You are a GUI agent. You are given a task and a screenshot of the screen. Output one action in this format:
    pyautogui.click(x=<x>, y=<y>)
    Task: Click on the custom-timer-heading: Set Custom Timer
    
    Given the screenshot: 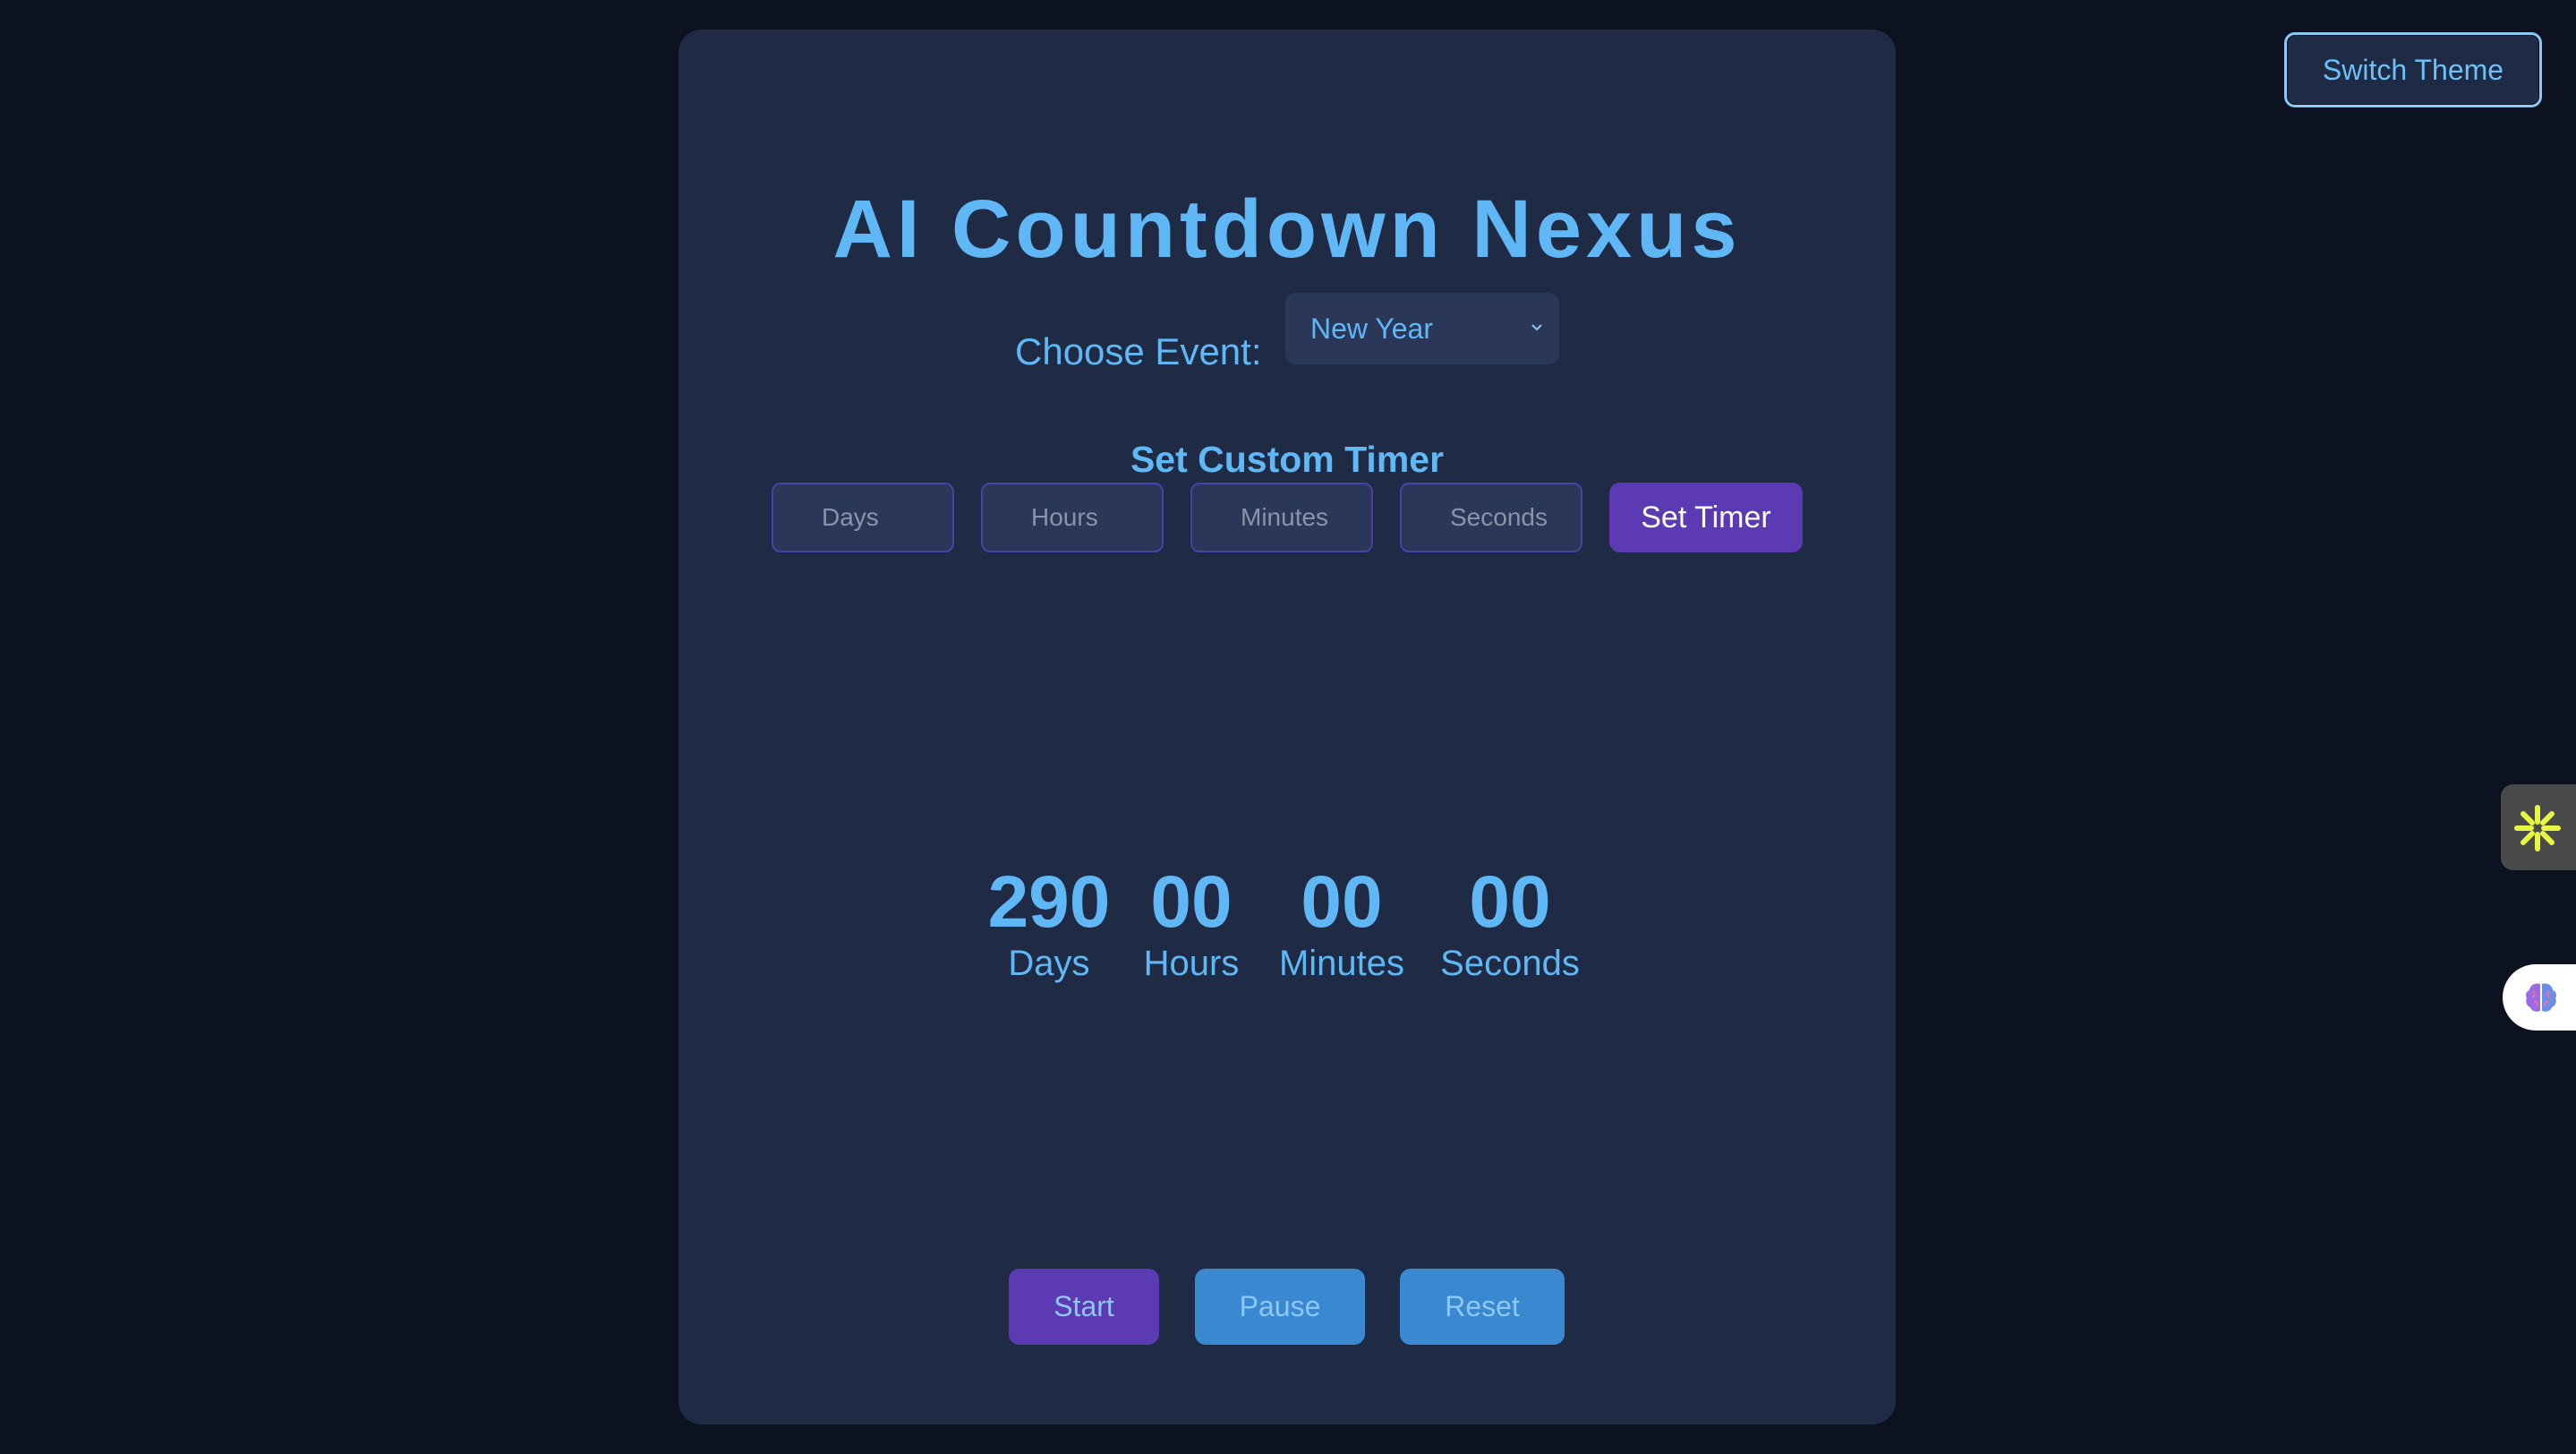 What is the action you would take?
    pyautogui.click(x=1287, y=459)
    